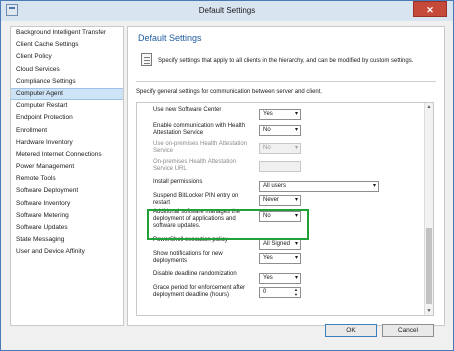 The width and height of the screenshot is (454, 351). Describe the element at coordinates (275, 186) in the screenshot. I see `setting-value: All users` at that location.